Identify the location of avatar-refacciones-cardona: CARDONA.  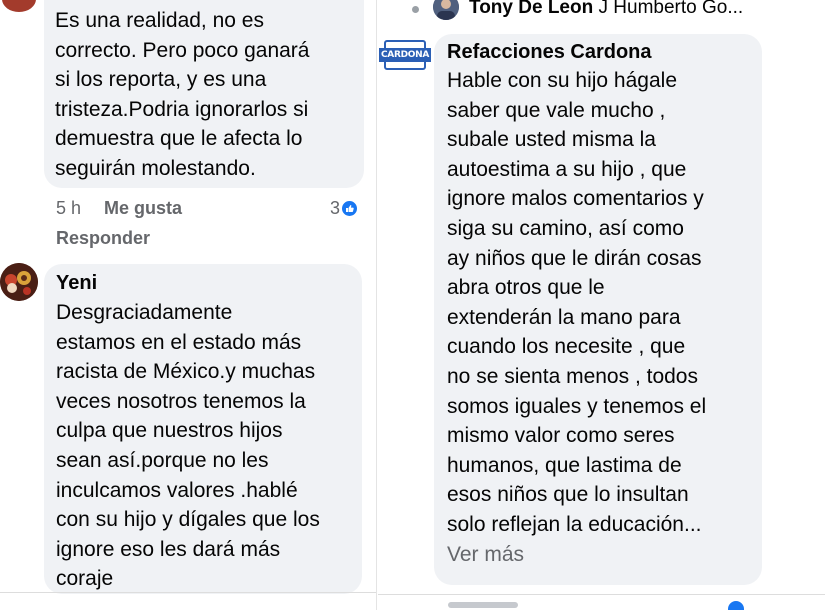
(405, 55).